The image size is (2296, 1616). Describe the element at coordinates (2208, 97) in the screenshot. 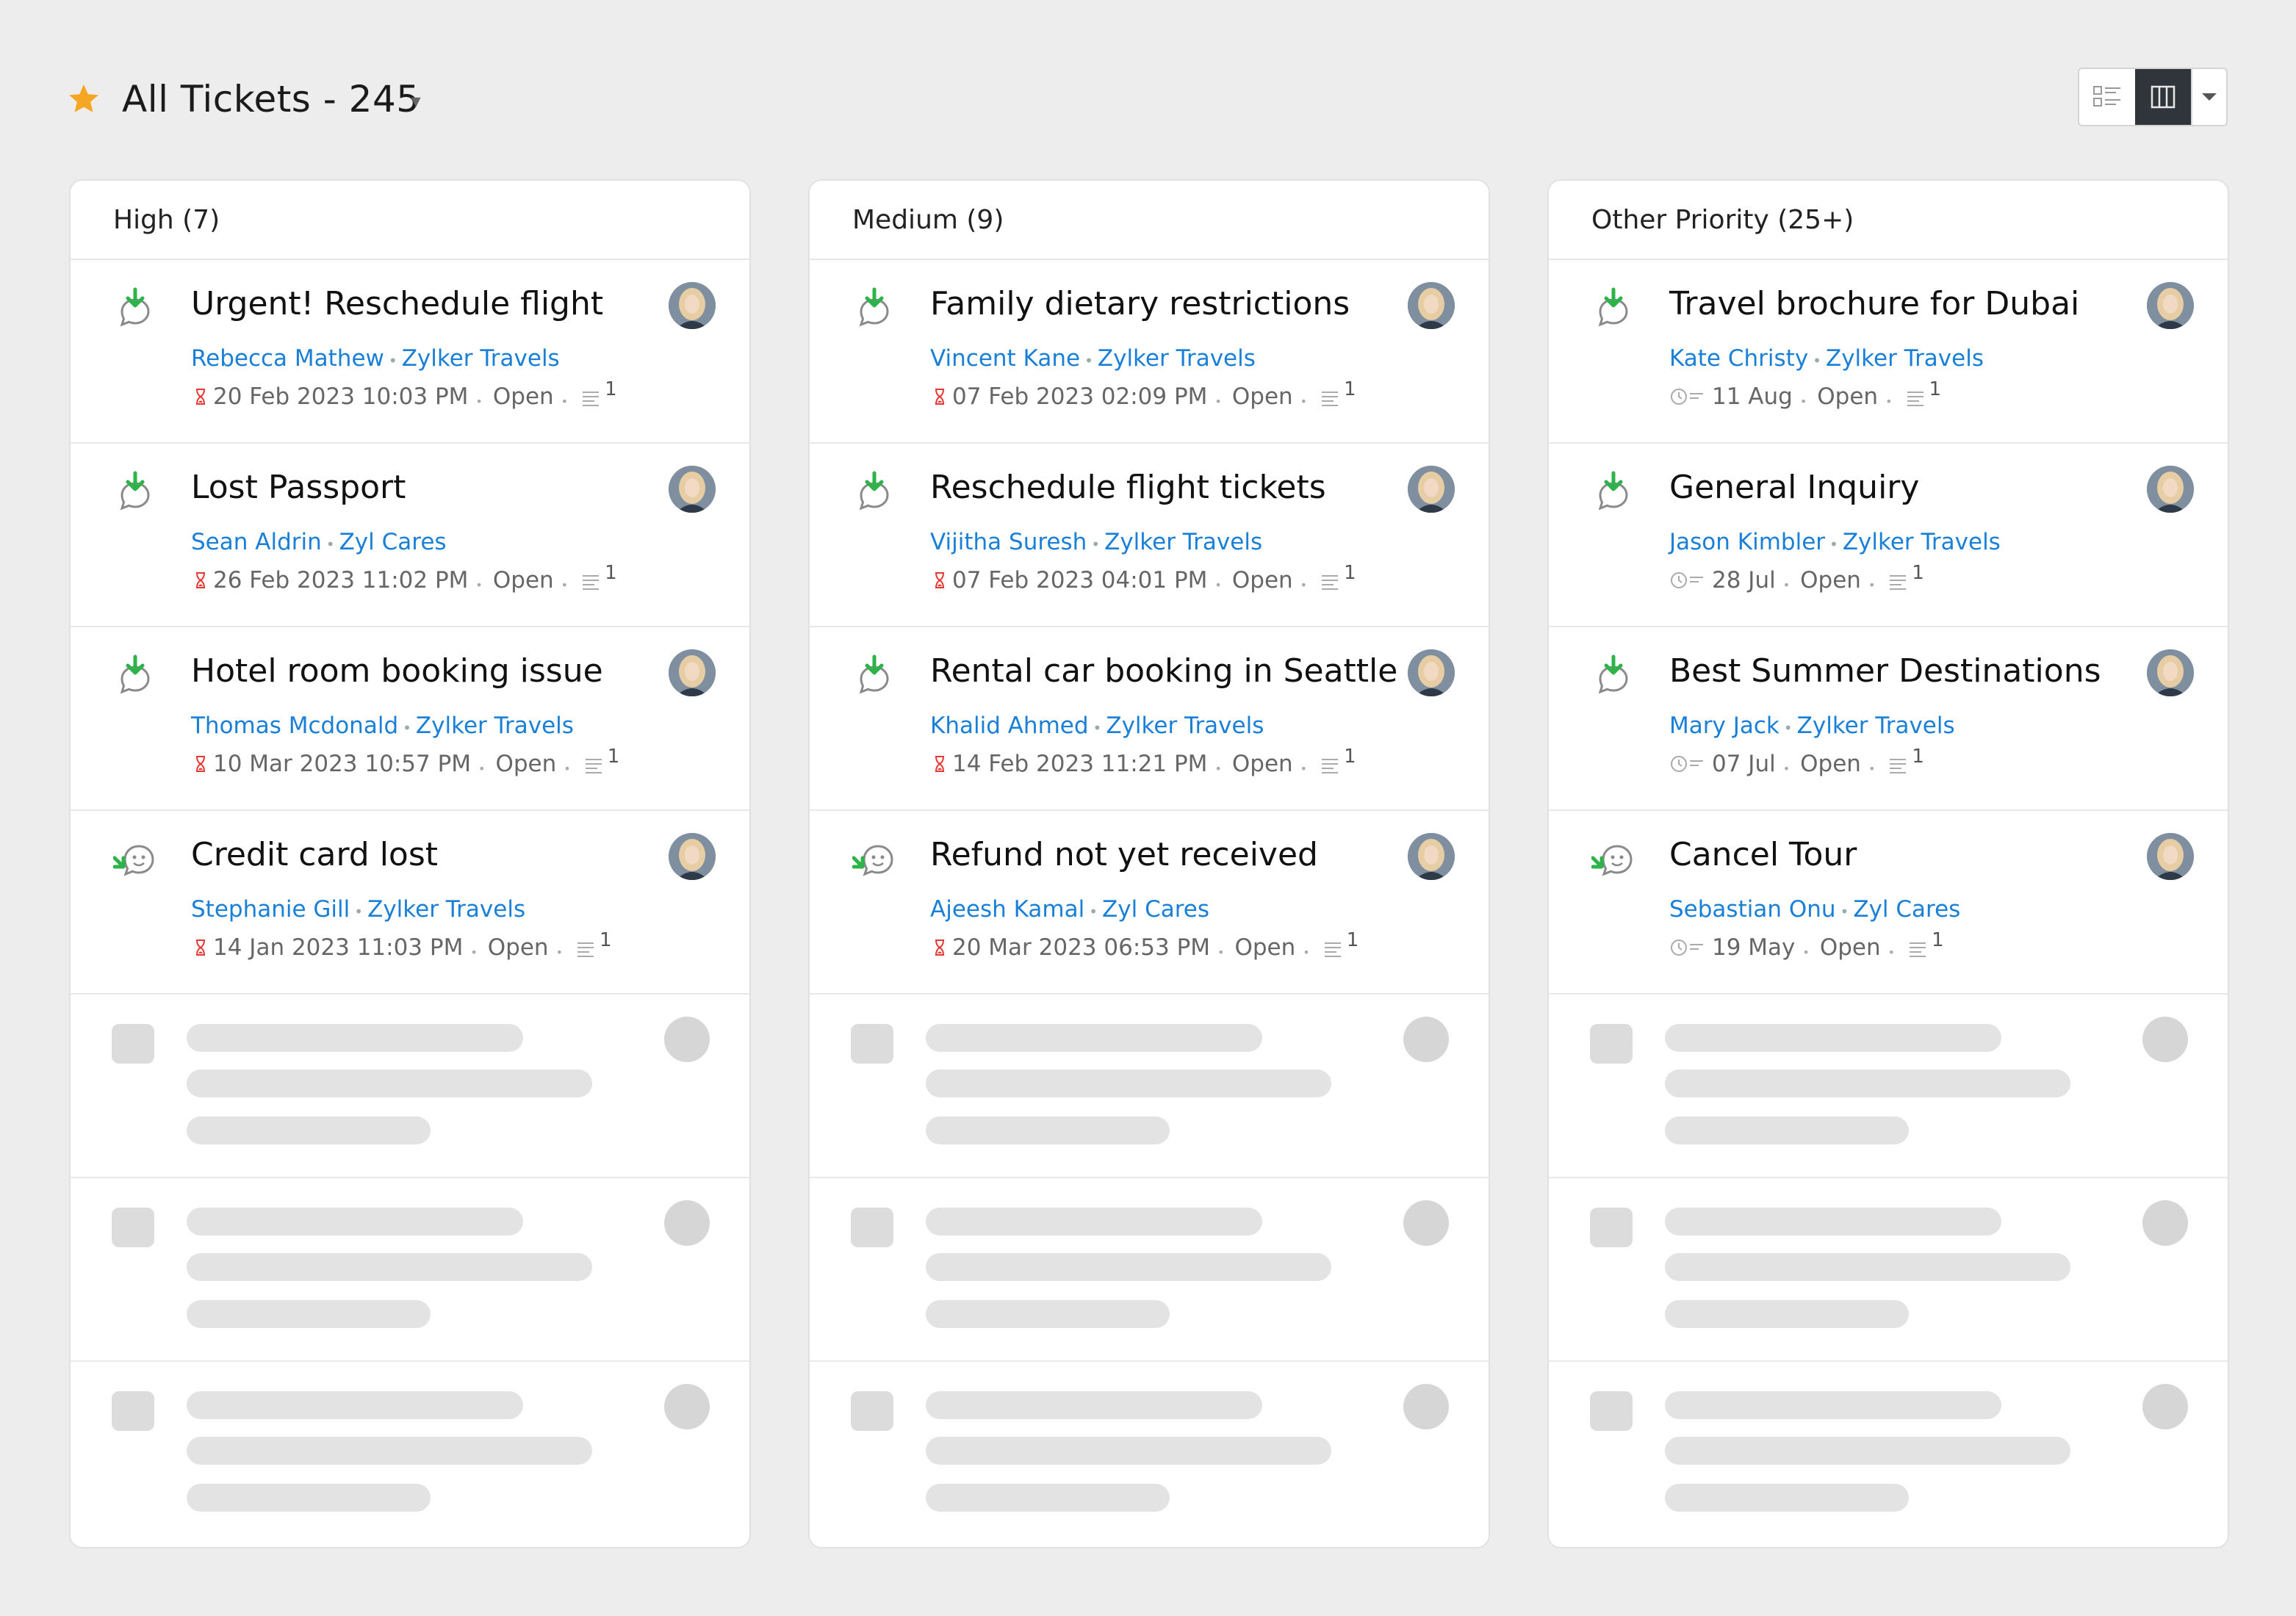

I see `view-options-dropdown` at that location.